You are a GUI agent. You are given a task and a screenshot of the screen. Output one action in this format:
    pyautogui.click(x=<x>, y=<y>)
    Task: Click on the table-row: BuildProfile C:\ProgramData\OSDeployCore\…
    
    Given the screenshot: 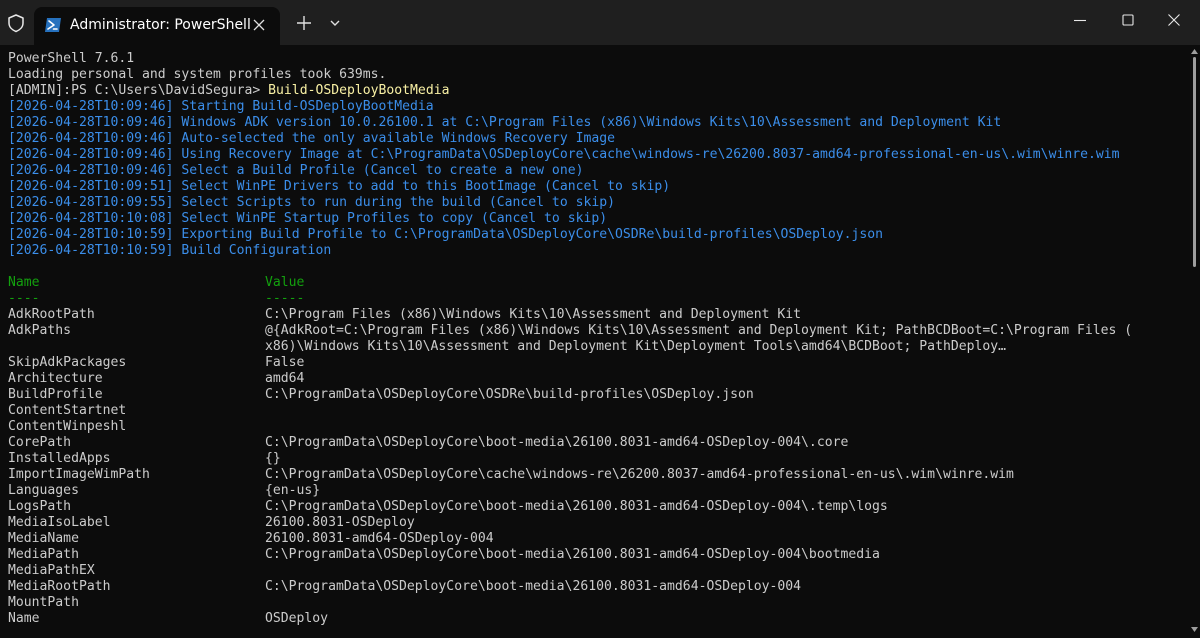 What is the action you would take?
    pyautogui.click(x=381, y=395)
    